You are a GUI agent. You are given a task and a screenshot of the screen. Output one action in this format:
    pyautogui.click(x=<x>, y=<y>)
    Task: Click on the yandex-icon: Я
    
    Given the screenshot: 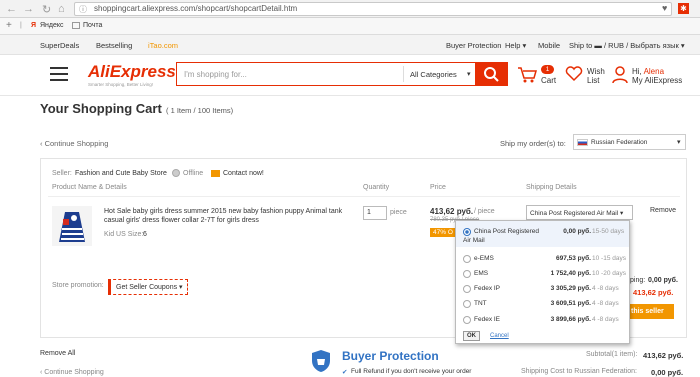 What is the action you would take?
    pyautogui.click(x=34, y=25)
    